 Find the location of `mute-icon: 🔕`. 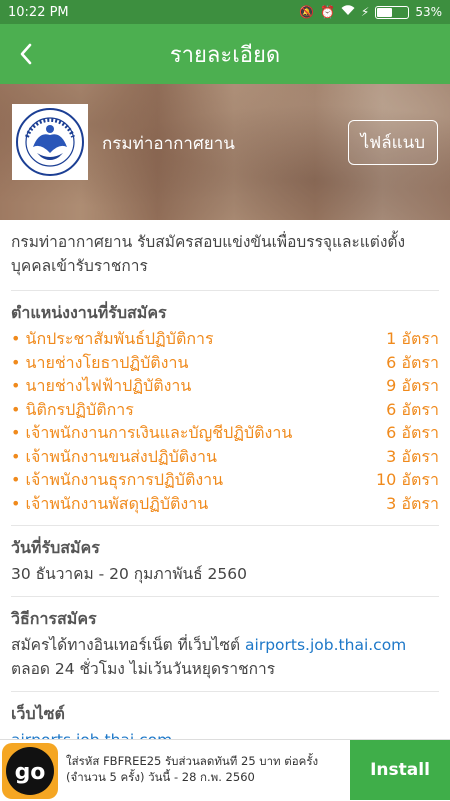

mute-icon: 🔕 is located at coordinates (306, 12).